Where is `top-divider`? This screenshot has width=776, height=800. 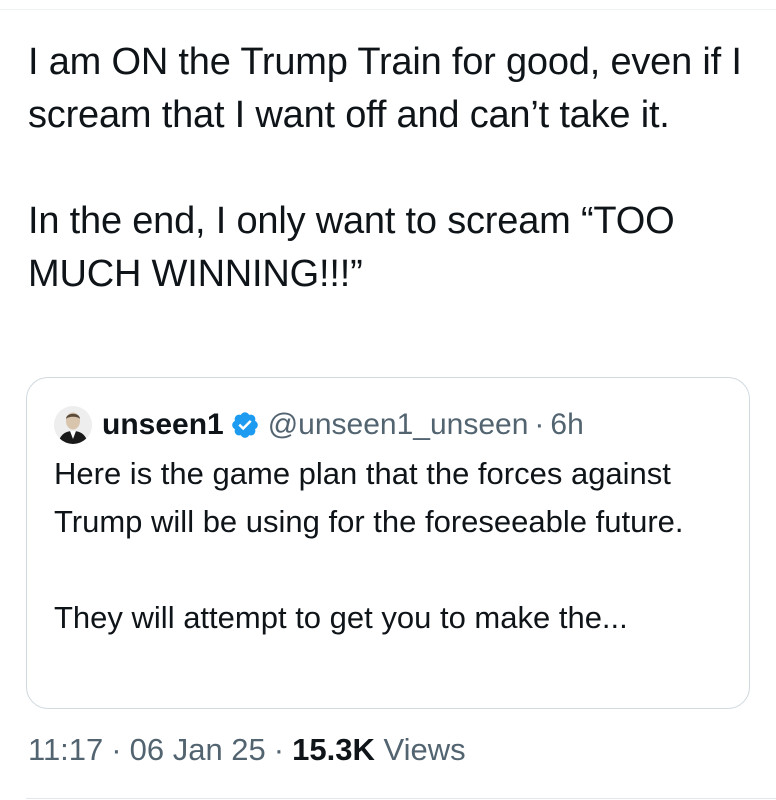
top-divider is located at coordinates (388, 9).